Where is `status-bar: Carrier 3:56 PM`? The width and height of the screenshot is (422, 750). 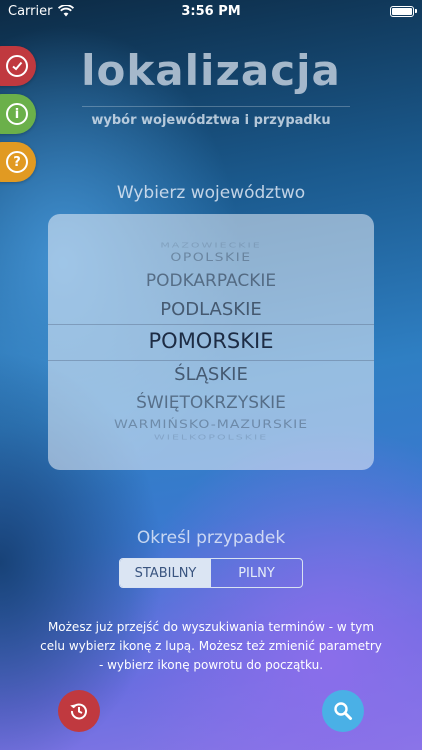 status-bar: Carrier 3:56 PM is located at coordinates (211, 11).